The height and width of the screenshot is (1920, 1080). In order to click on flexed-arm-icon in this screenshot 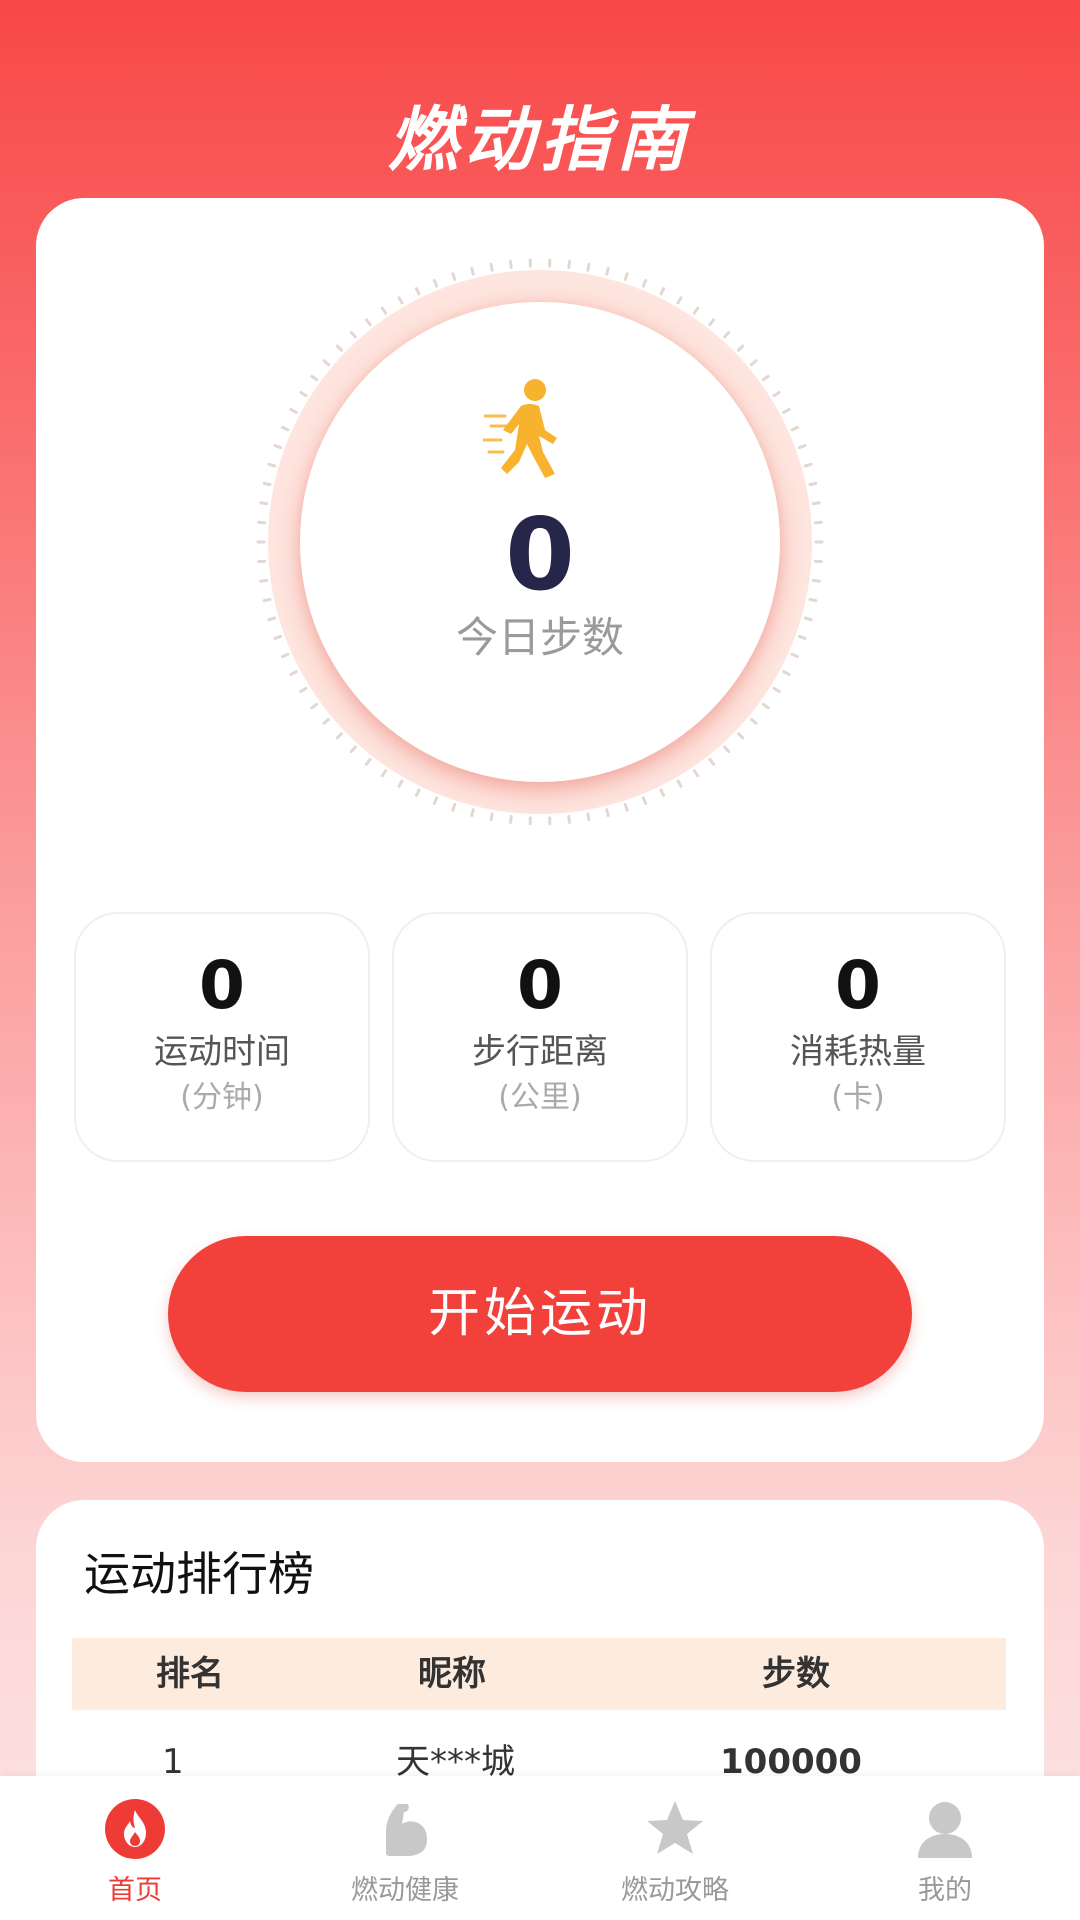, I will do `click(406, 1830)`.